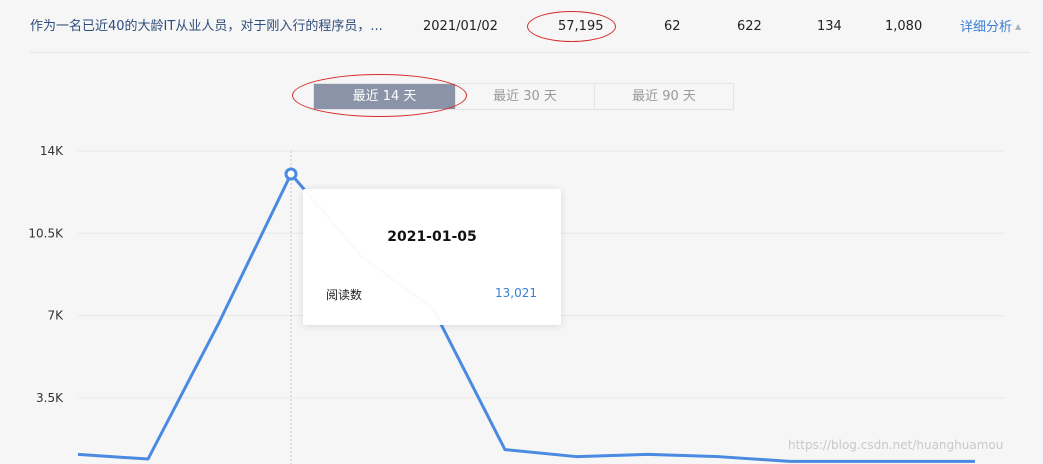 Image resolution: width=1043 pixels, height=464 pixels. I want to click on y-tick-label: 14K, so click(52, 151).